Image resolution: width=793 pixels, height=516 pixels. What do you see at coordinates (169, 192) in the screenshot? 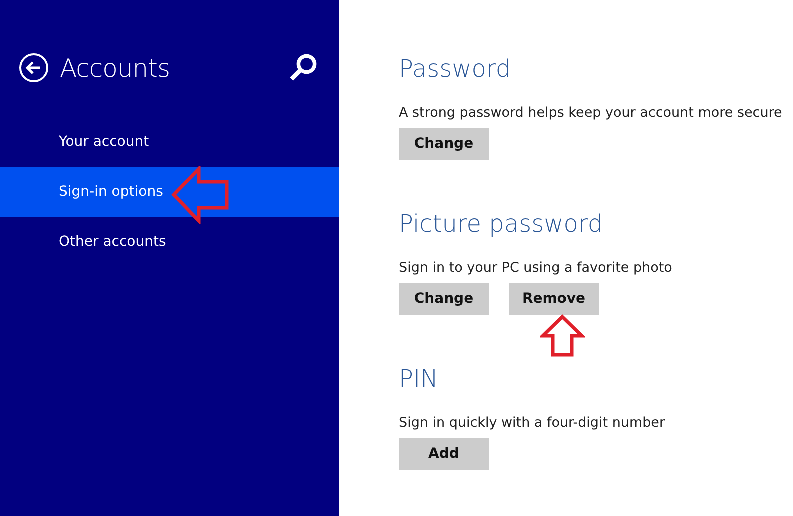
I see `nav-item: Sign-in options` at bounding box center [169, 192].